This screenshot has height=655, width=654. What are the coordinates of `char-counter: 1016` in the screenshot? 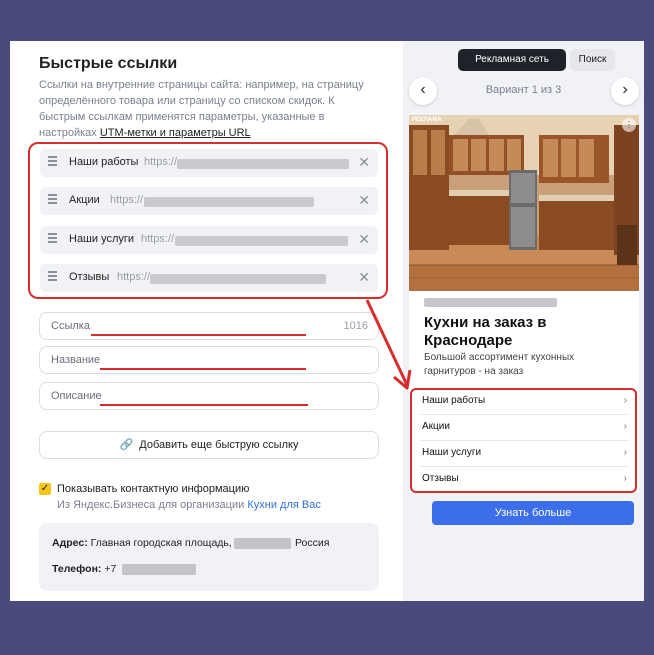 It's located at (355, 326).